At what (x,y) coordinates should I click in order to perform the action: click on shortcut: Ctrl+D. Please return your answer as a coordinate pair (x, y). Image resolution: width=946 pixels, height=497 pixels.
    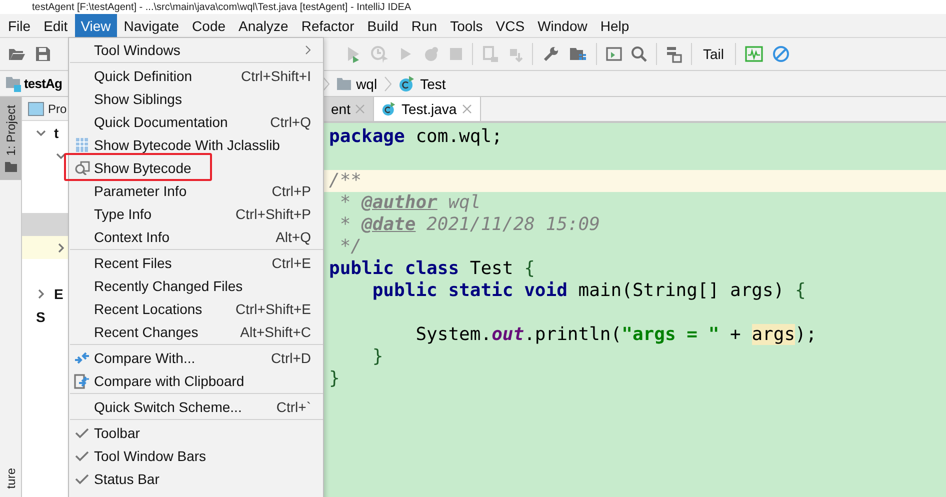
    Looking at the image, I should click on (290, 358).